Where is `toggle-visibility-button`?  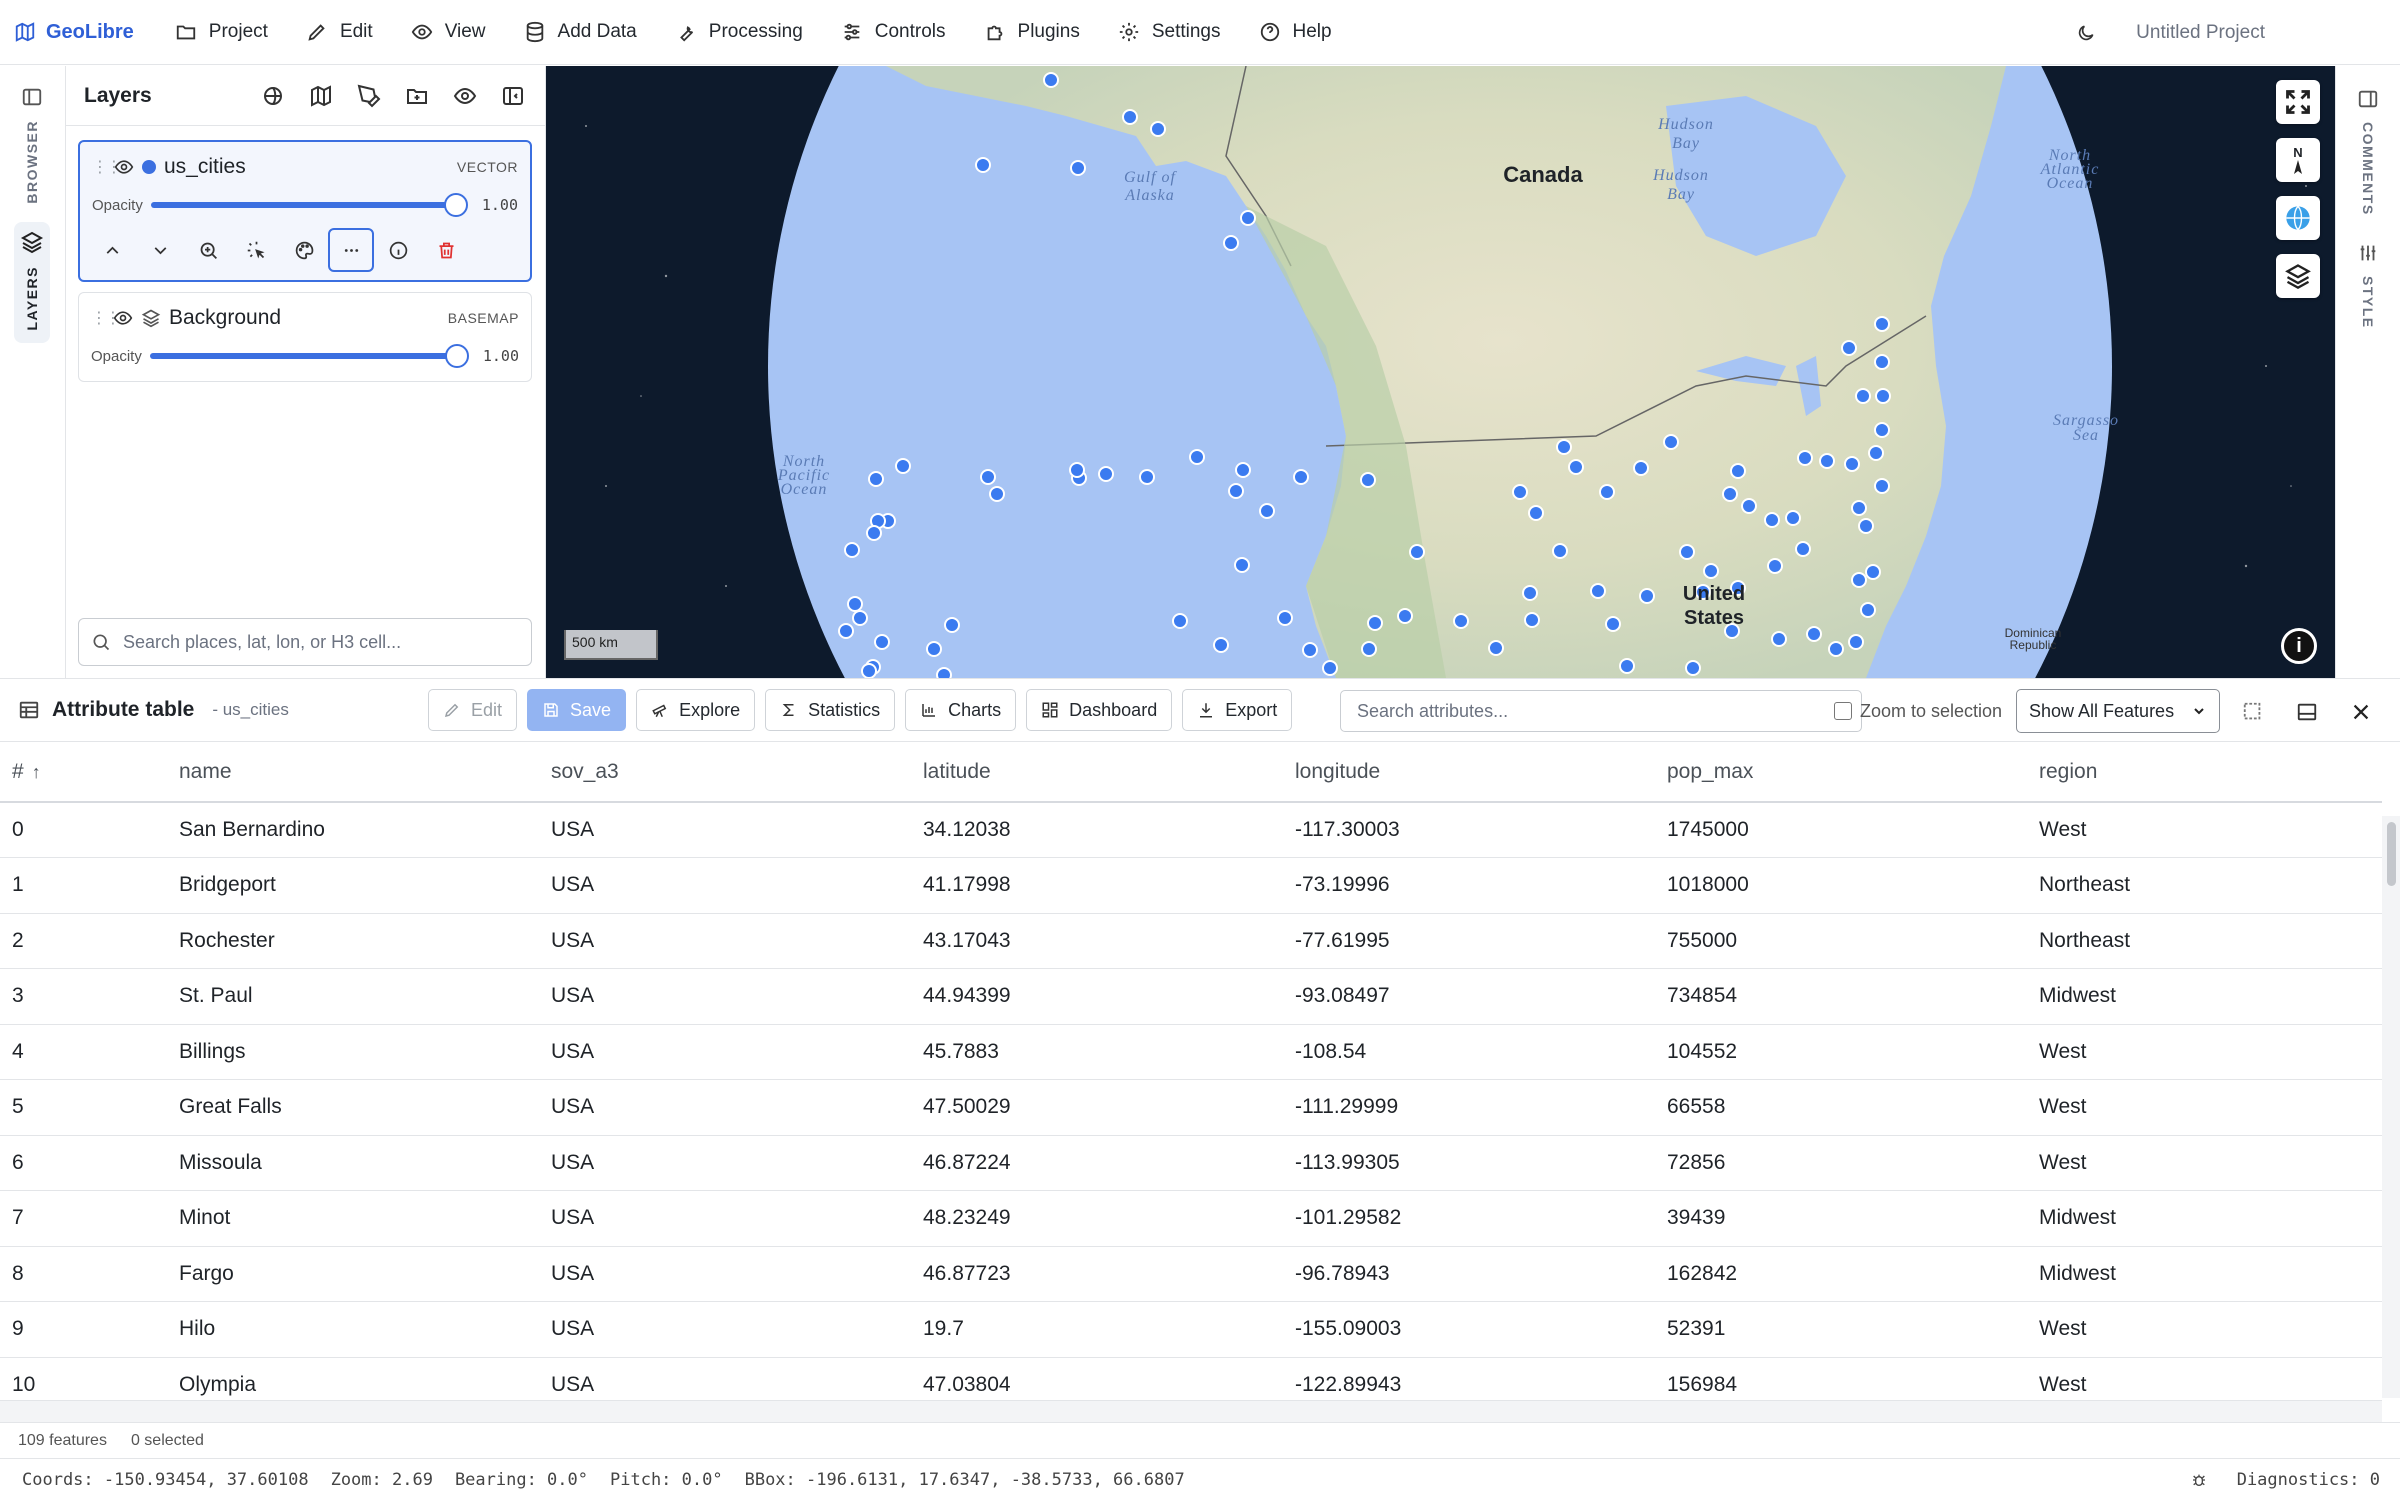 toggle-visibility-button is located at coordinates (465, 96).